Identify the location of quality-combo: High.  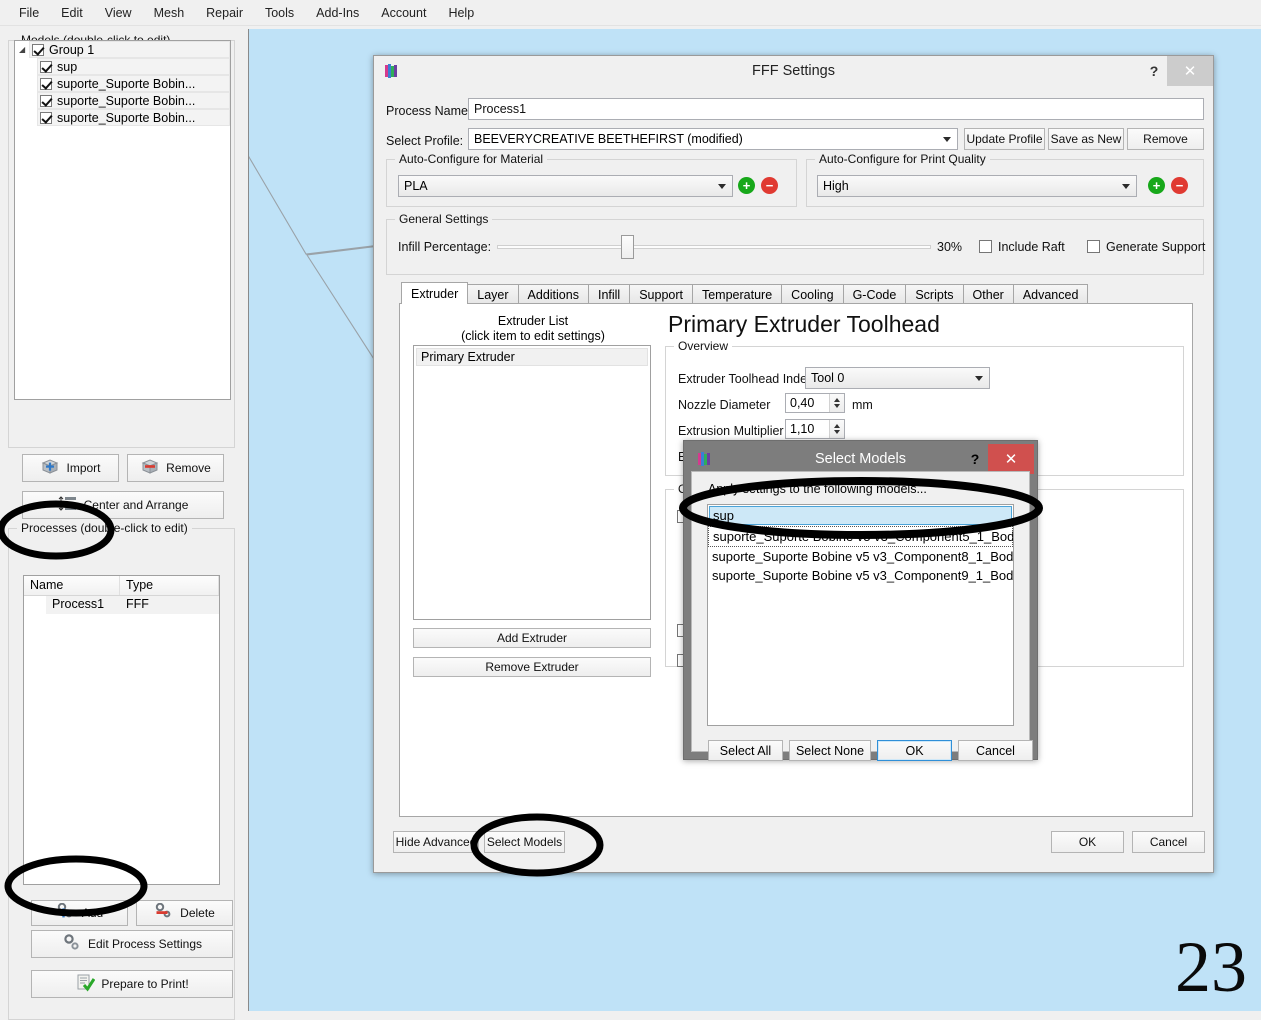
(977, 186).